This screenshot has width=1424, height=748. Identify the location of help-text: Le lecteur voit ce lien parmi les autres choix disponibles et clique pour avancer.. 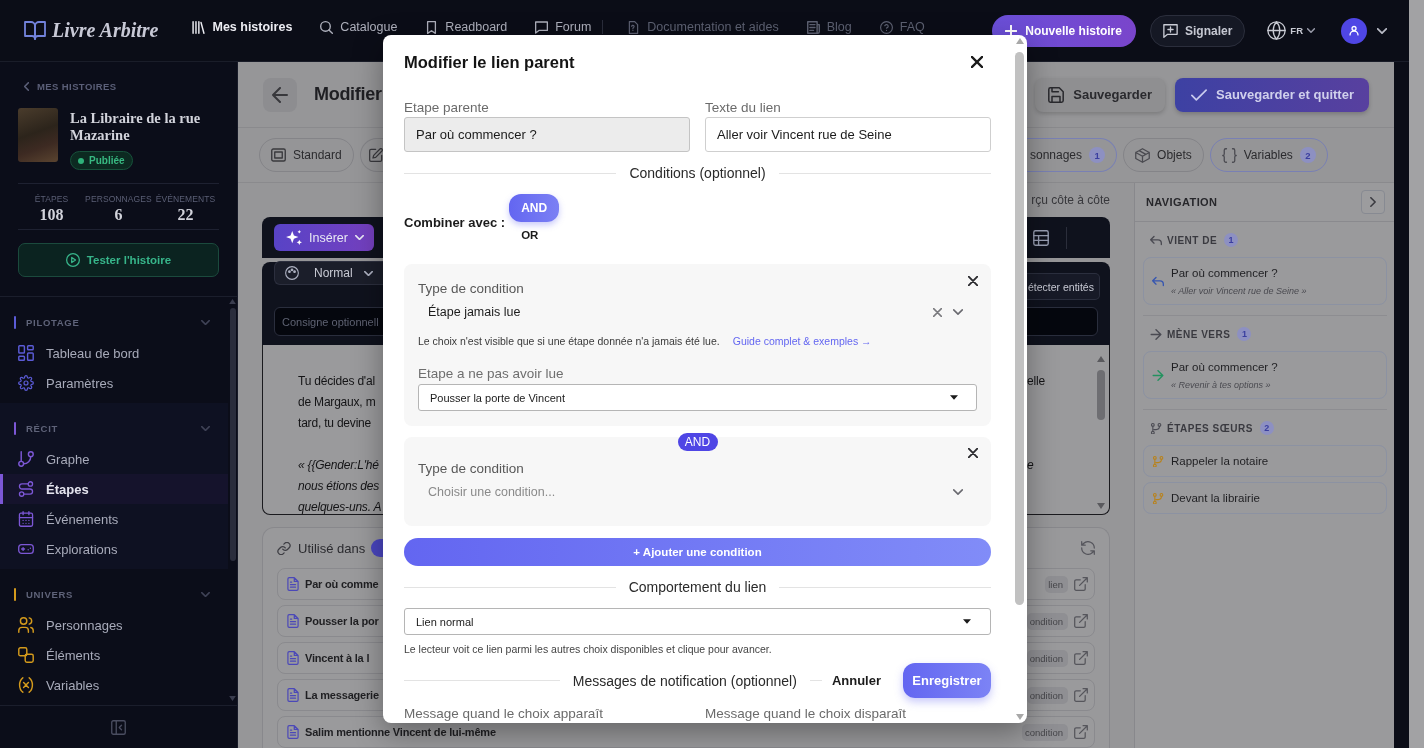
(588, 649).